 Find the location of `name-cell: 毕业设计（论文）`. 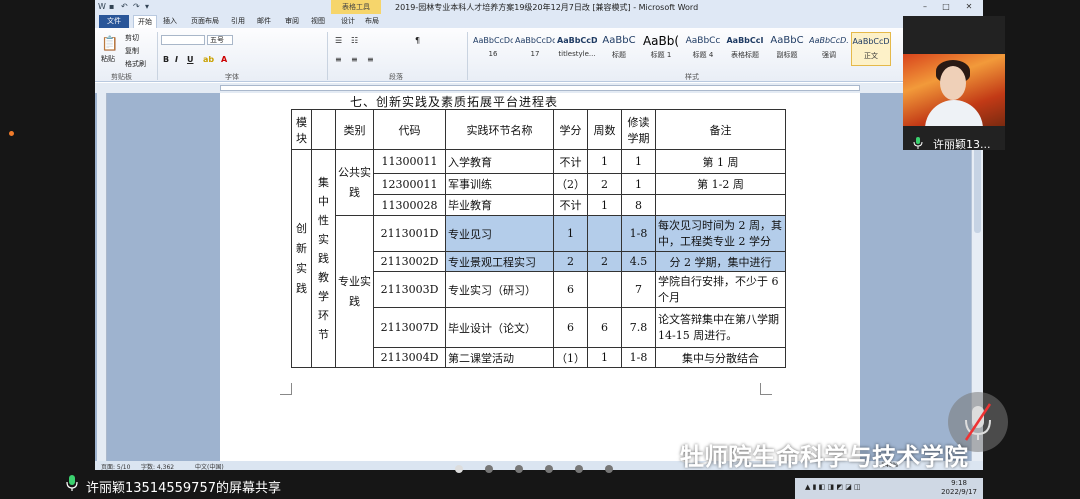

name-cell: 毕业设计（论文） is located at coordinates (499, 327).